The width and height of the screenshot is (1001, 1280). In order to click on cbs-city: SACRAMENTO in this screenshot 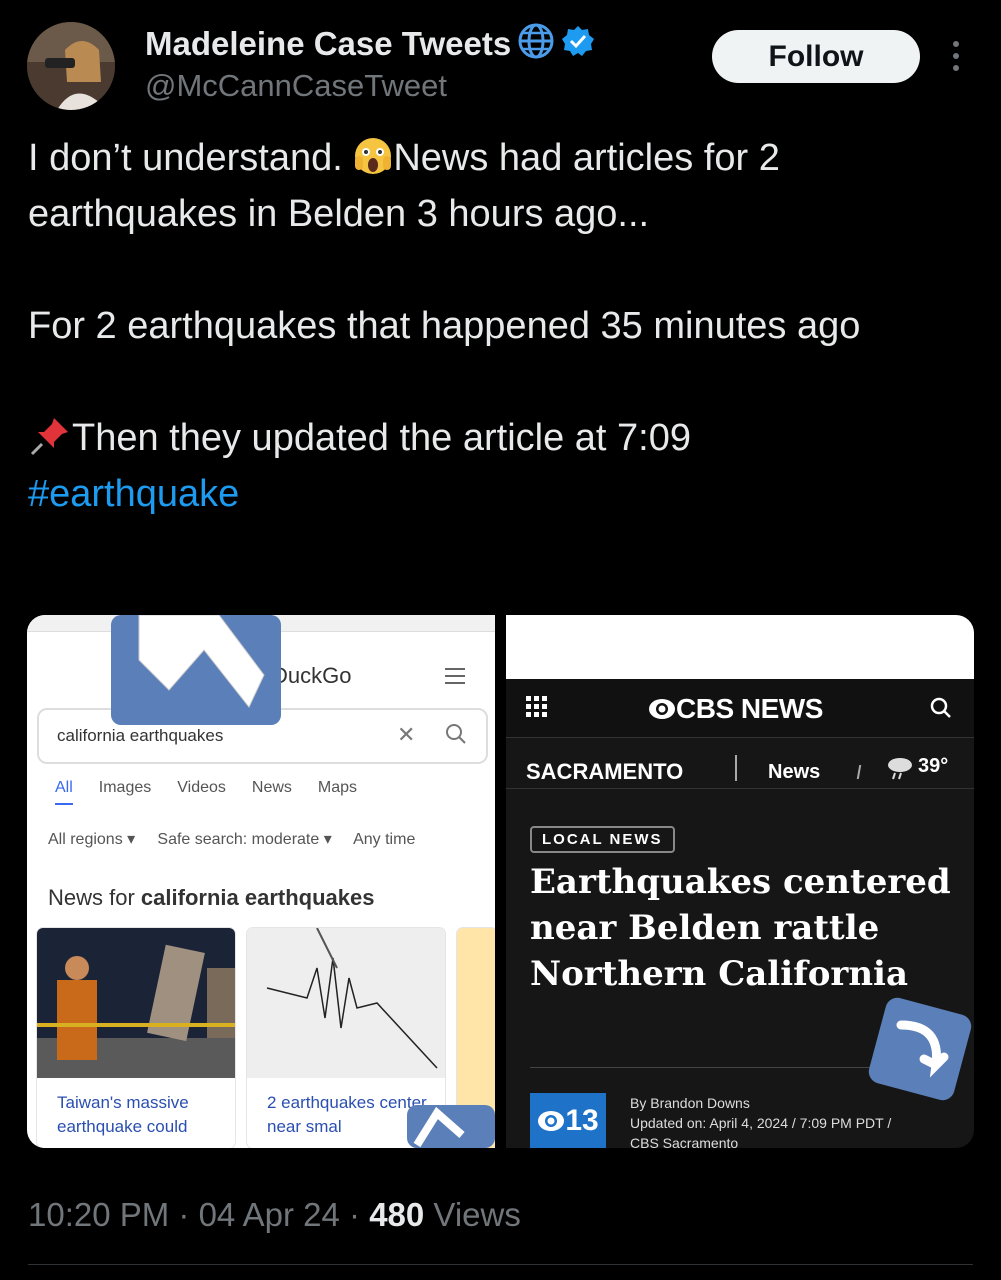, I will do `click(605, 771)`.